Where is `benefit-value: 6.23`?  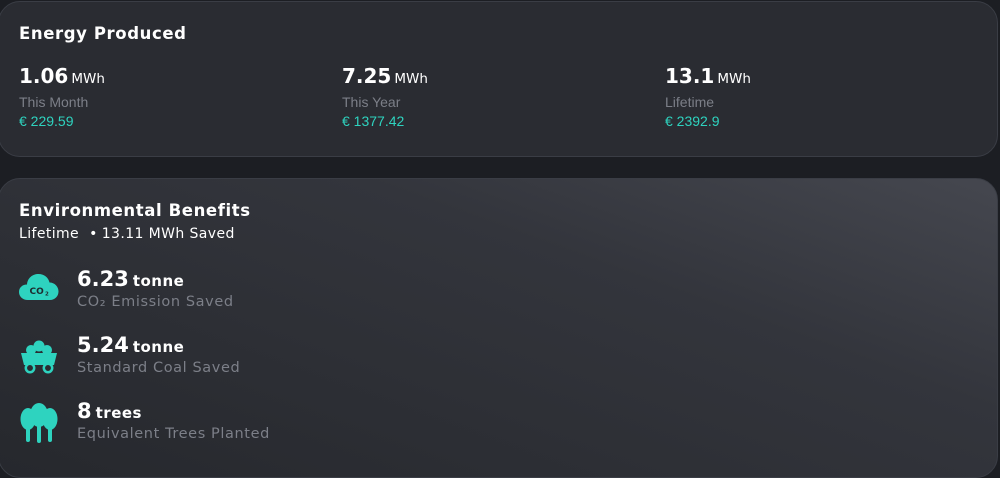 benefit-value: 6.23 is located at coordinates (103, 279).